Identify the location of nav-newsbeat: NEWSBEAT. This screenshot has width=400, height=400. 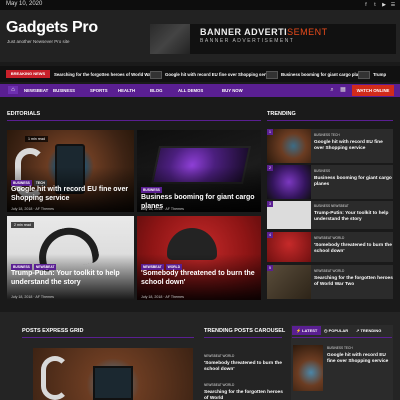
(36, 90).